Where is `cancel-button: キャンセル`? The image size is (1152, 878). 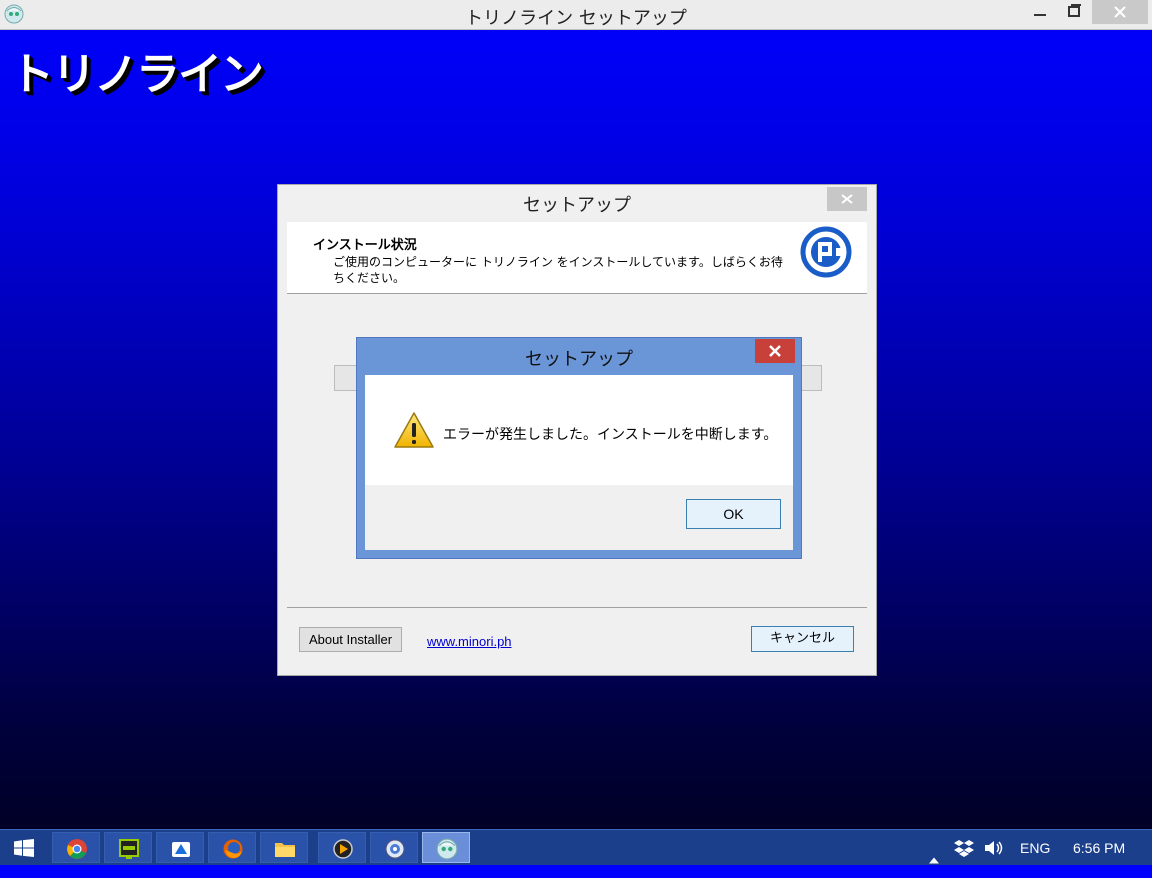 cancel-button: キャンセル is located at coordinates (802, 639).